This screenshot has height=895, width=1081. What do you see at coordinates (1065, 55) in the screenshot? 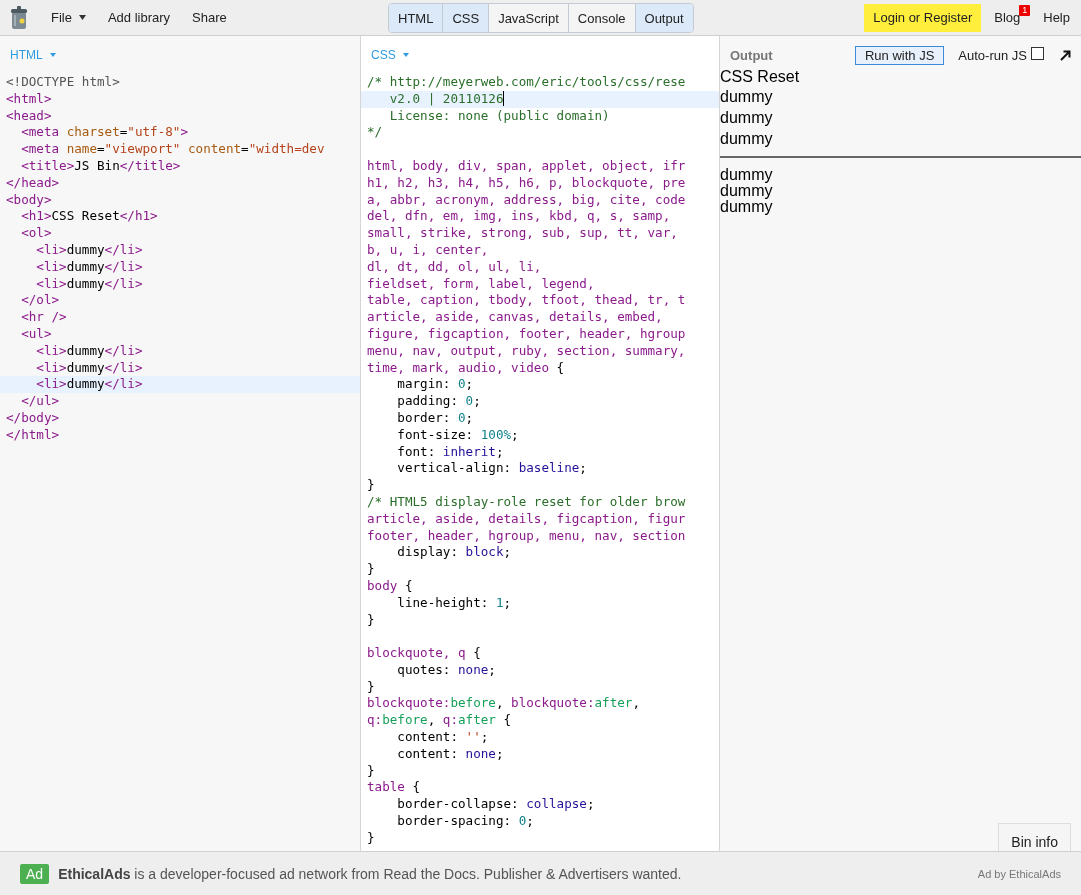
I see `pop-out-arrow-icon` at bounding box center [1065, 55].